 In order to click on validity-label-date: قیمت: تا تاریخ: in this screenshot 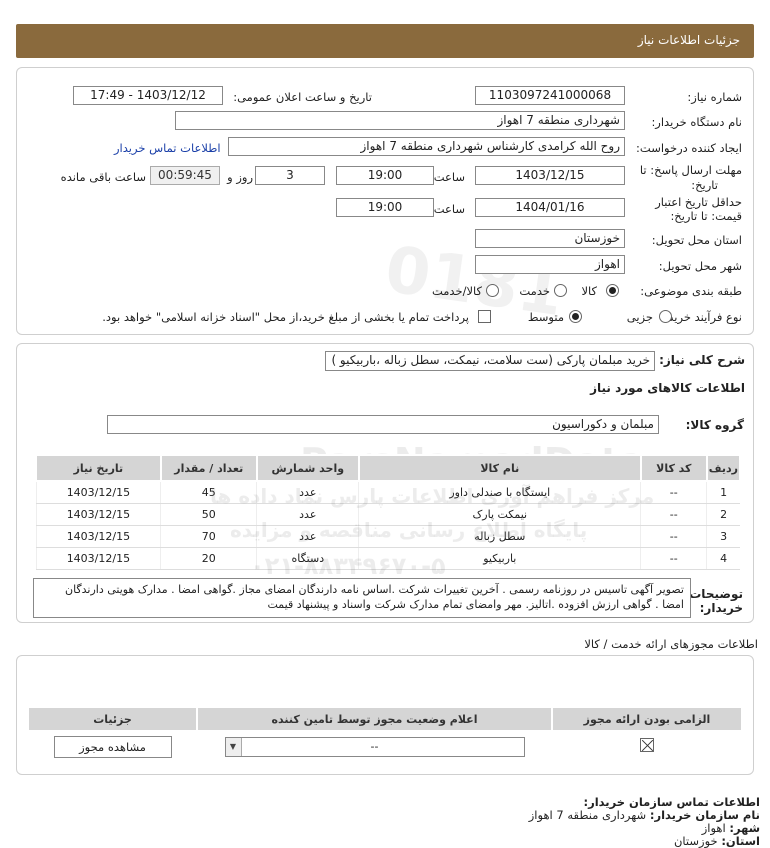, I will do `click(706, 216)`.